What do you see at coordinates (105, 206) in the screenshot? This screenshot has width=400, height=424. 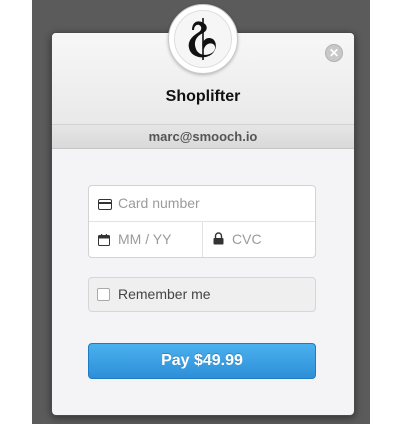 I see `credit-card-icon` at bounding box center [105, 206].